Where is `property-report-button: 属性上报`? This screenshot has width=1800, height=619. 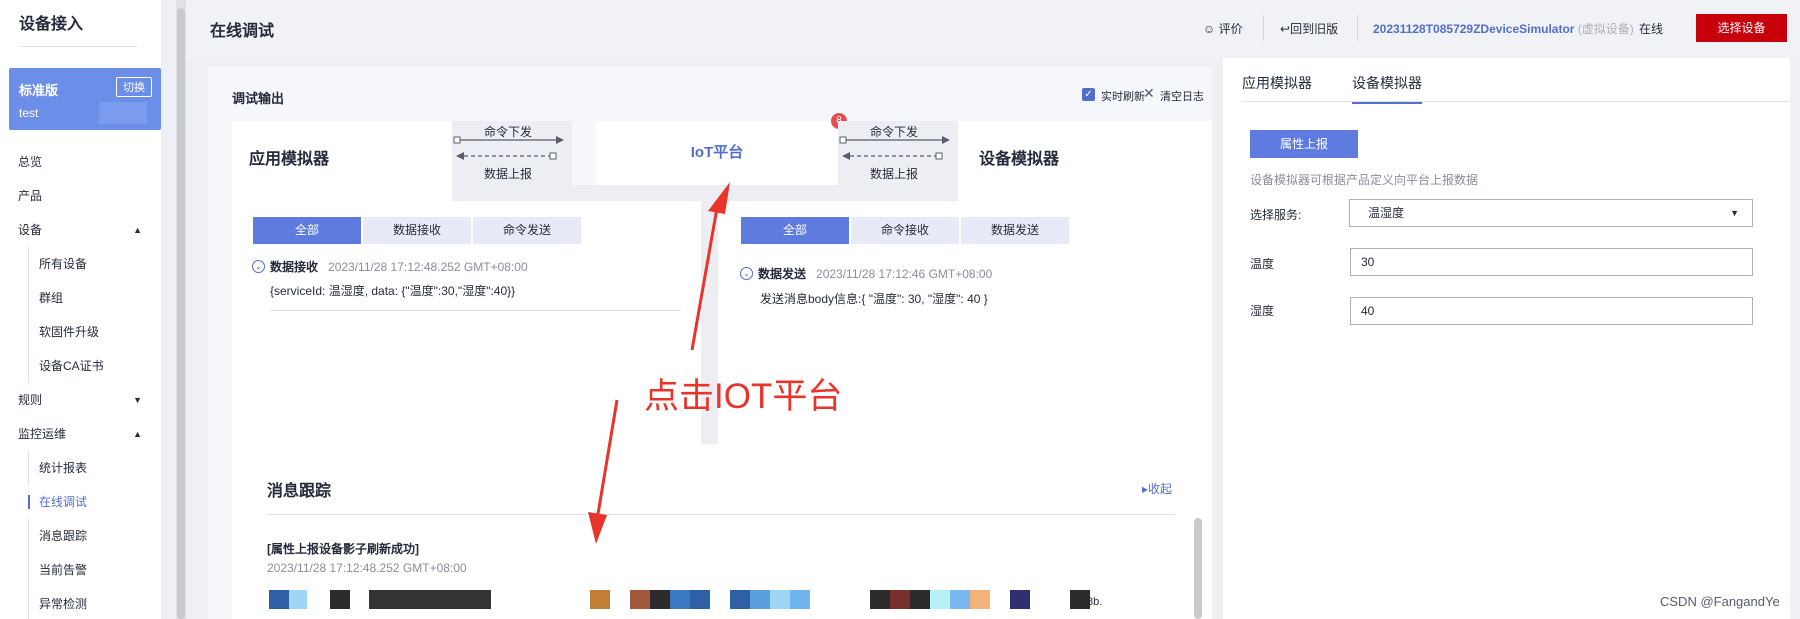 property-report-button: 属性上报 is located at coordinates (1304, 144).